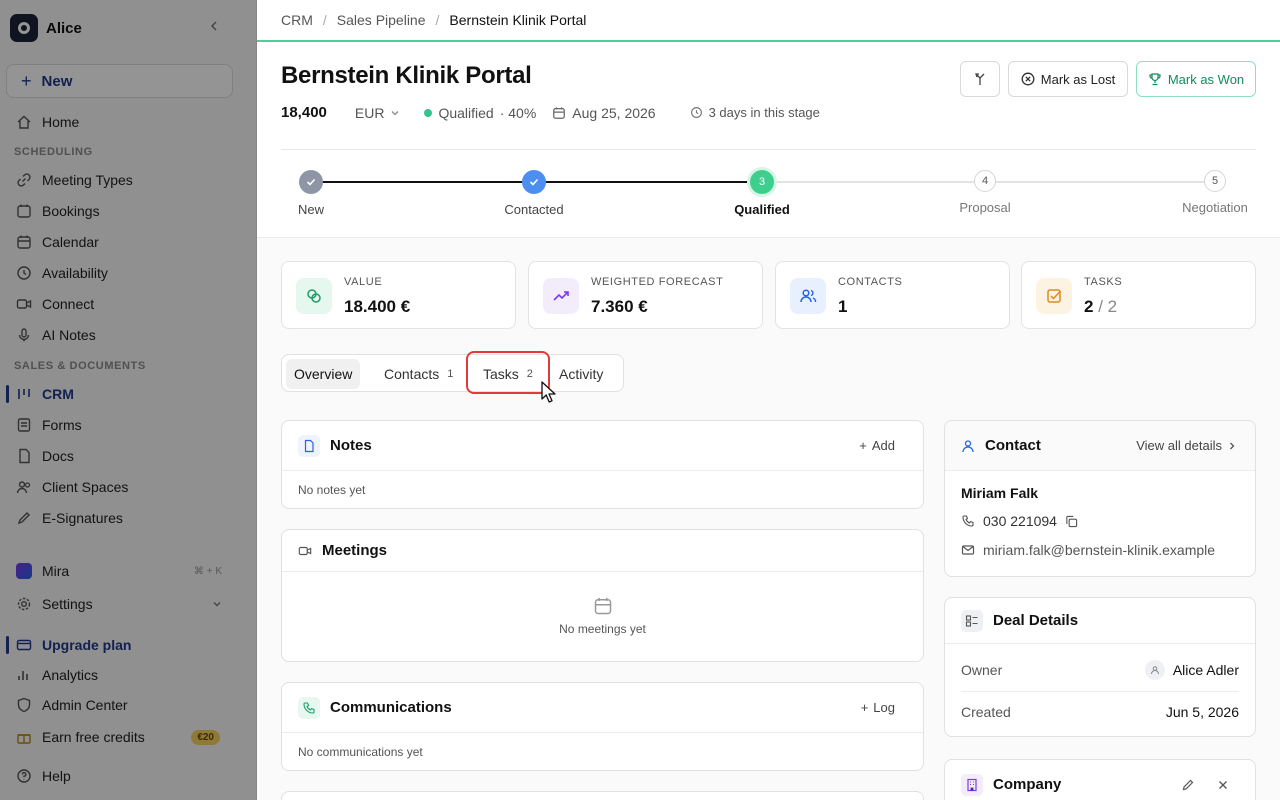  I want to click on sidebar-item-availability: Availability, so click(120, 273).